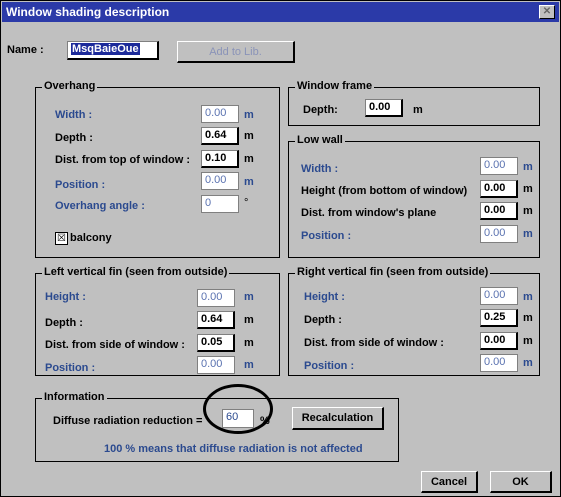  I want to click on overhang-position-input: 0.00, so click(220, 181).